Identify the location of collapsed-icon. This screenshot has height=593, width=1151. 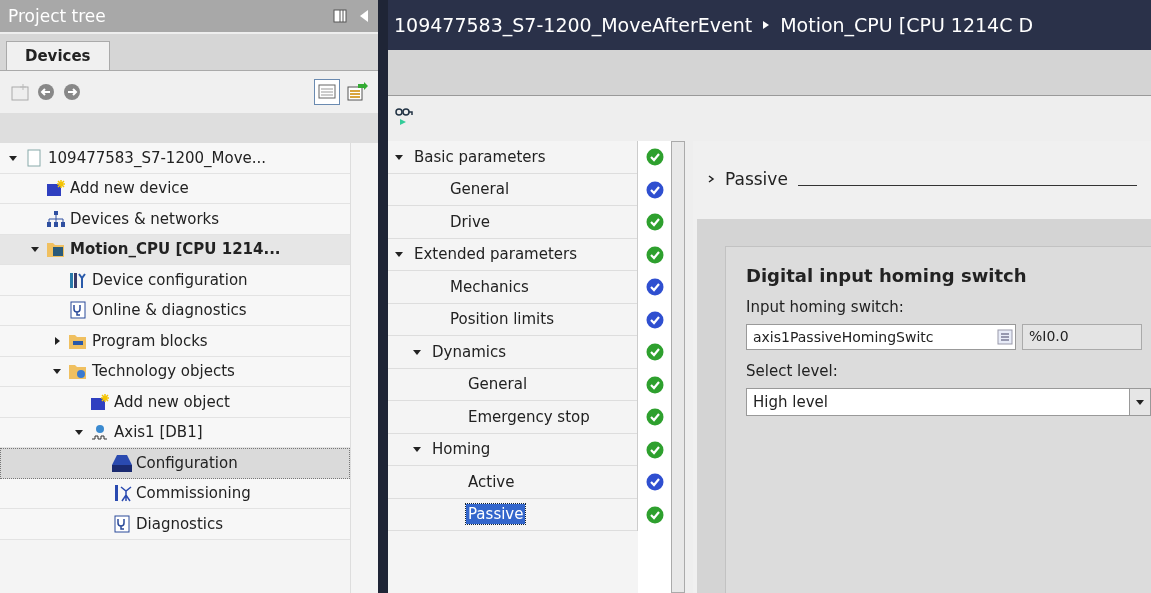
(57, 340).